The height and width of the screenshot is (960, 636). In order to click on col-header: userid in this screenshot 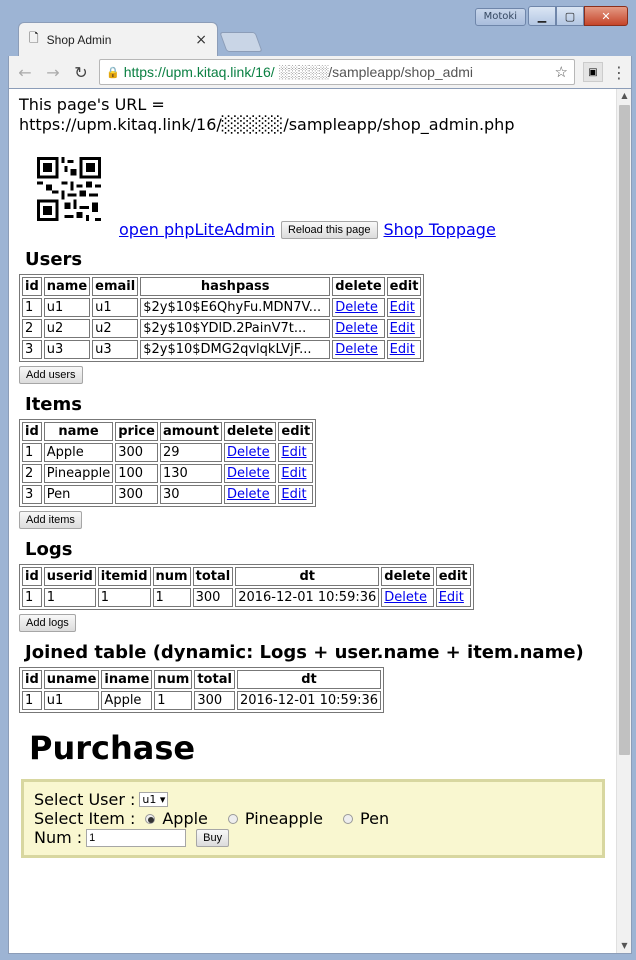, I will do `click(69, 576)`.